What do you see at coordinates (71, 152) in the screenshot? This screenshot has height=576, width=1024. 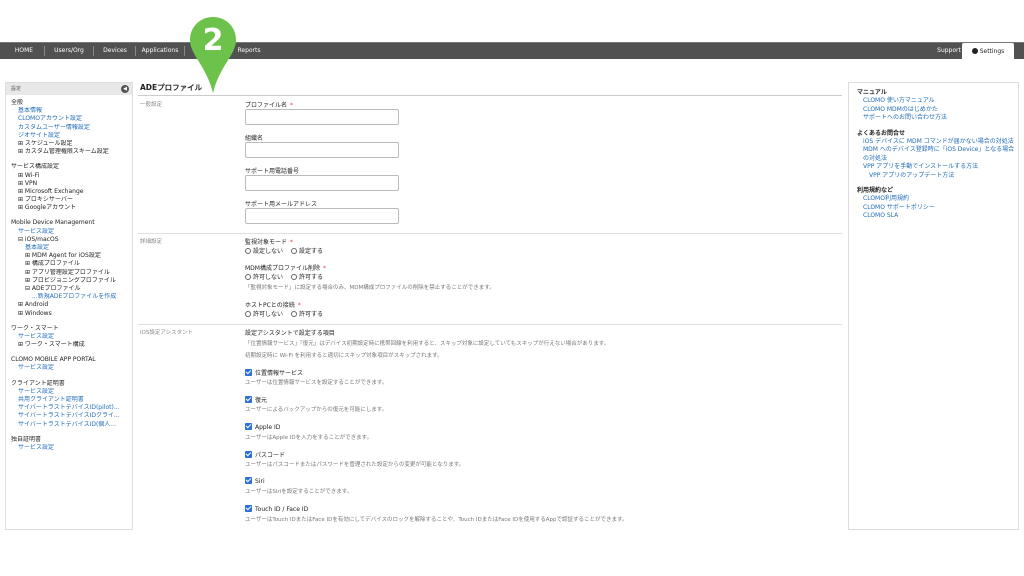 I see `sidebar-item: ⊞ カスタム管理権限スキーム設定` at bounding box center [71, 152].